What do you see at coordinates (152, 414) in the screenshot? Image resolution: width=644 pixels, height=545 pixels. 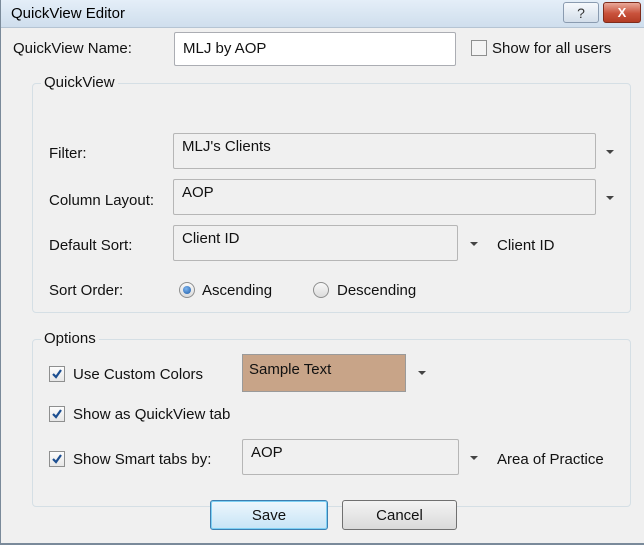 I see `show-as-quickview-tab-label: Show as QuickView tab` at bounding box center [152, 414].